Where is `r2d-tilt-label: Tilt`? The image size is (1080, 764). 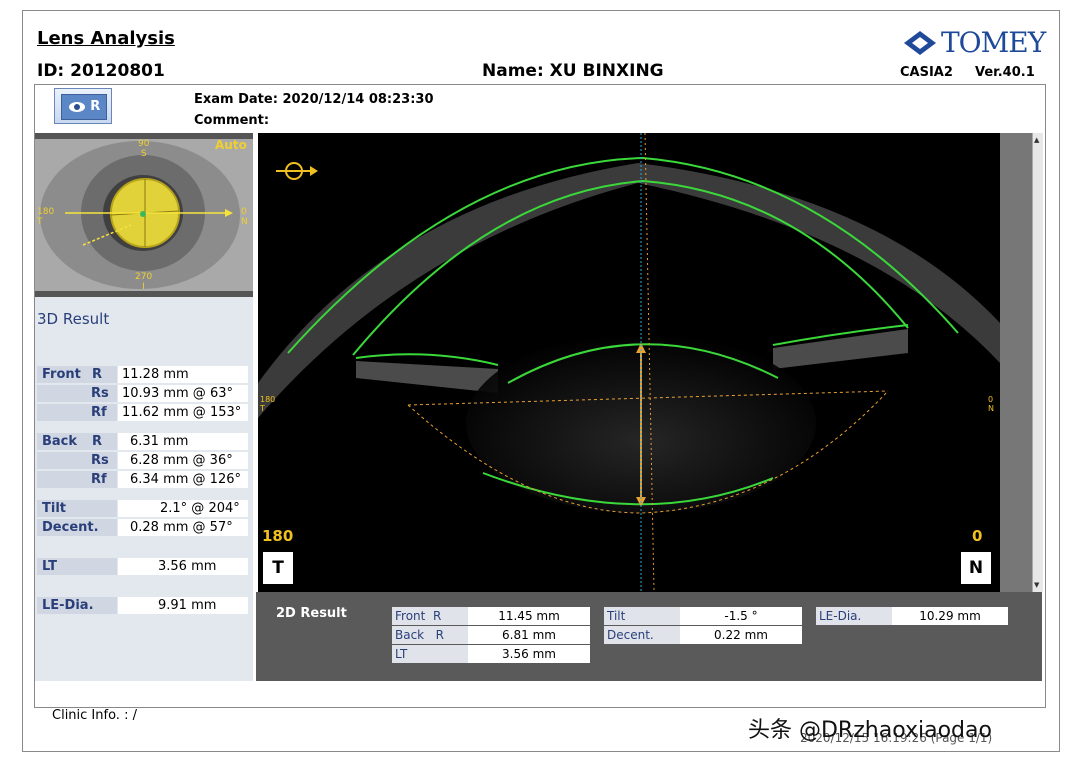 r2d-tilt-label: Tilt is located at coordinates (642, 616).